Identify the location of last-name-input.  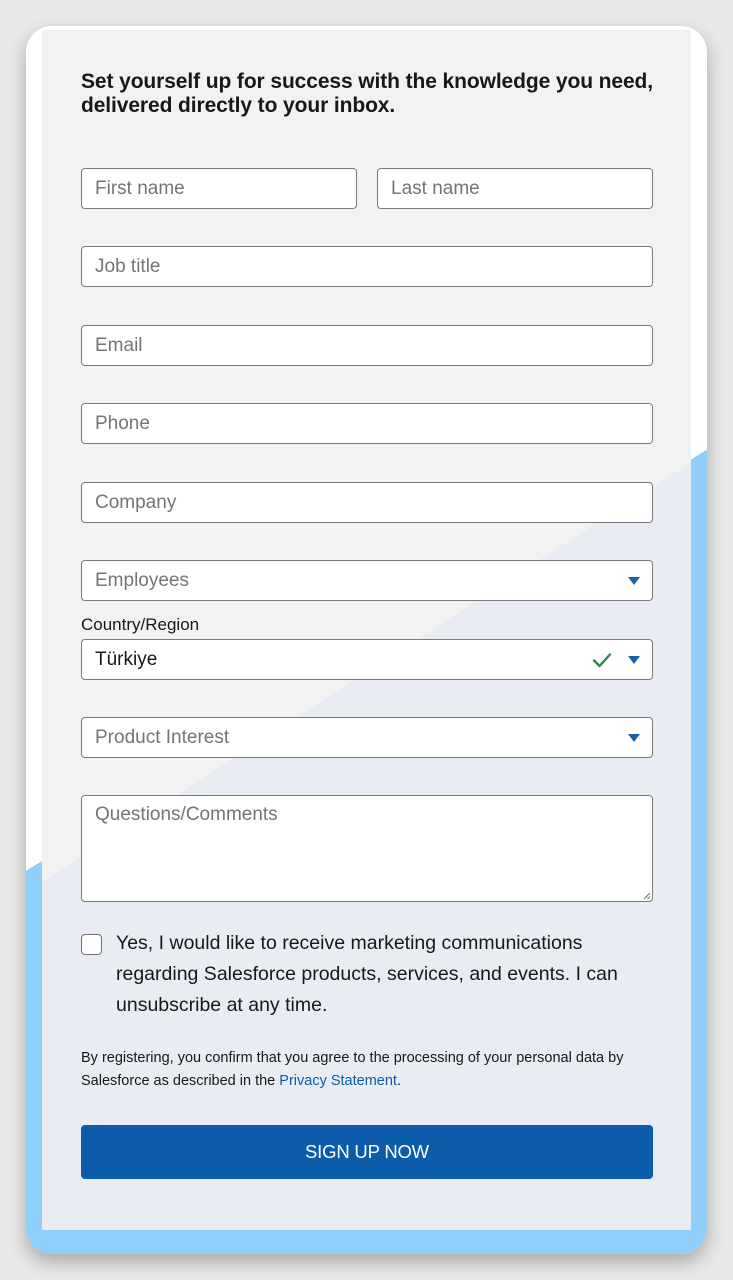
(515, 188).